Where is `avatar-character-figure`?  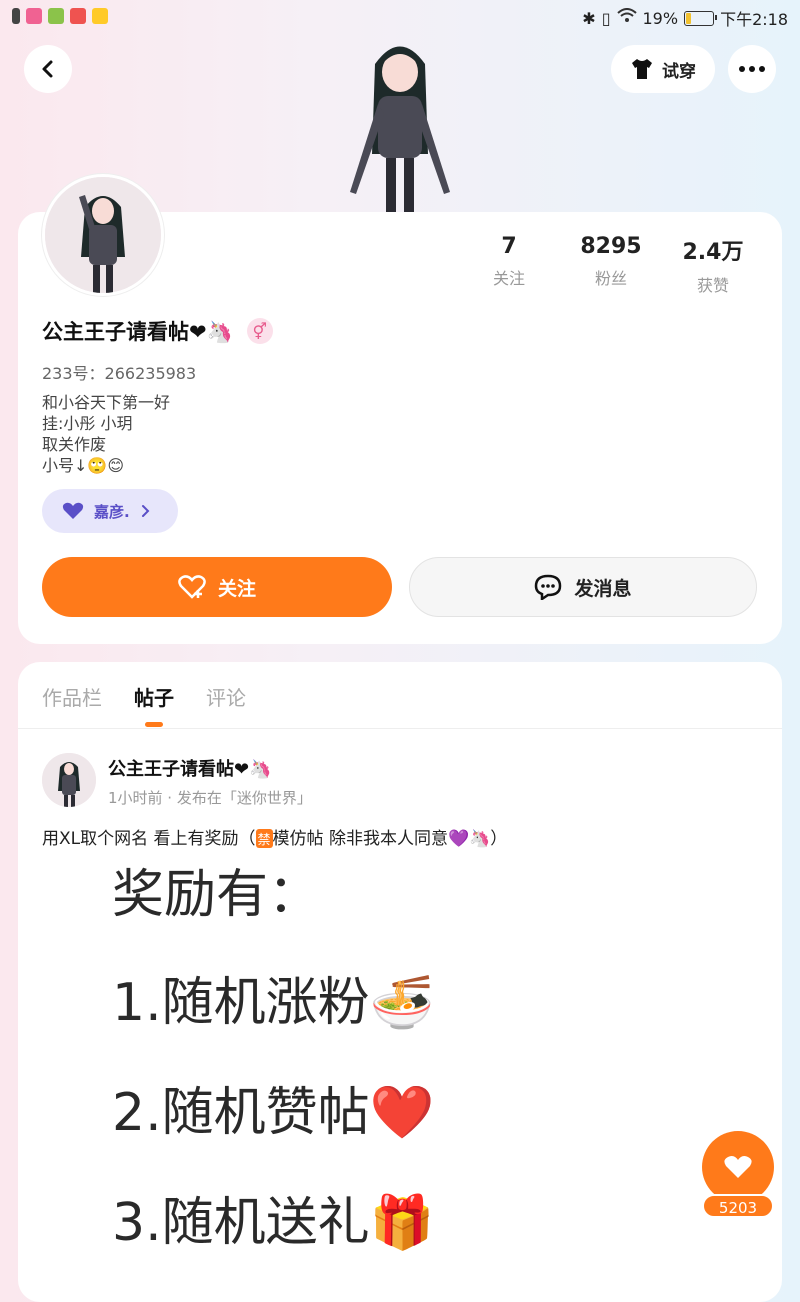
avatar-character-figure is located at coordinates (400, 129).